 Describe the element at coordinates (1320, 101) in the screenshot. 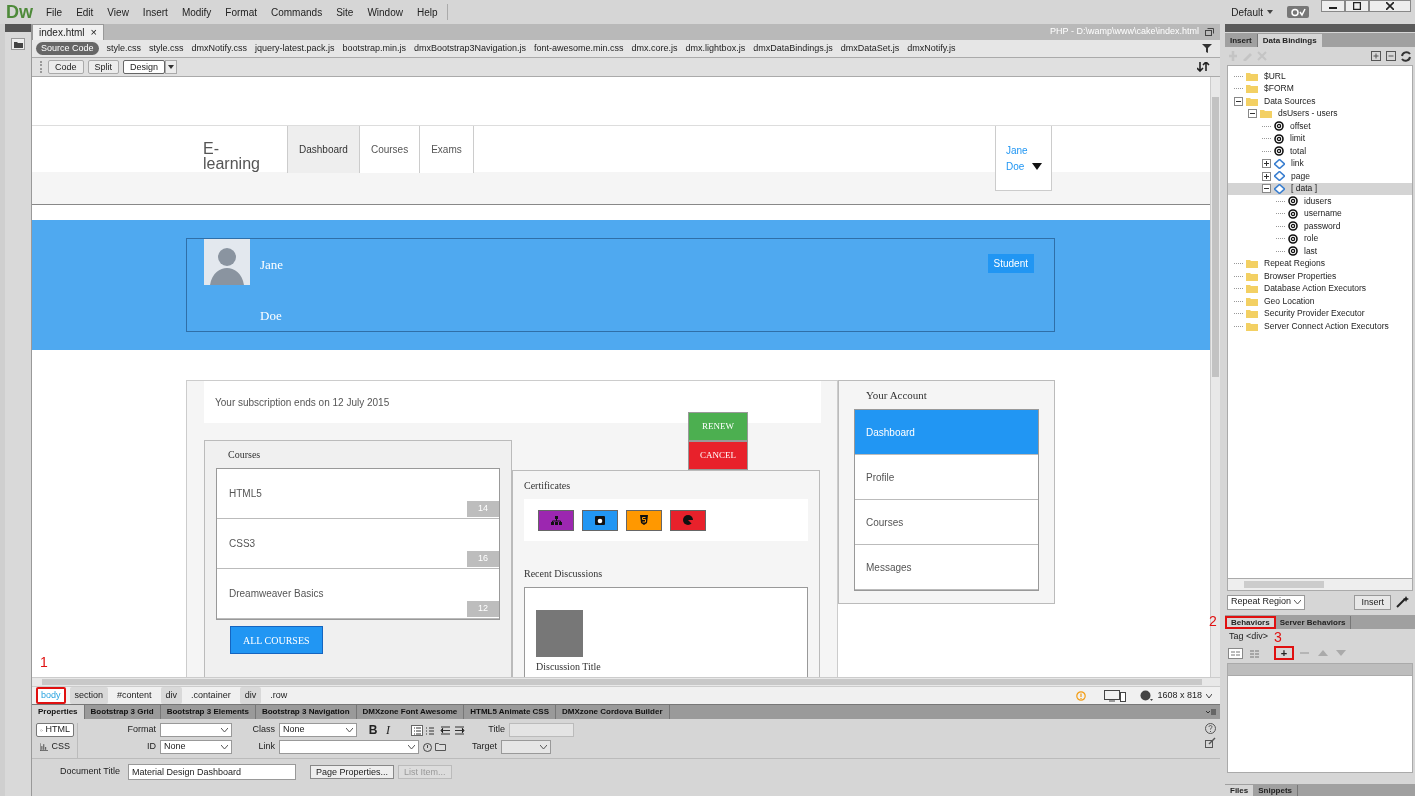

I see `tree-item: Data Sources` at that location.